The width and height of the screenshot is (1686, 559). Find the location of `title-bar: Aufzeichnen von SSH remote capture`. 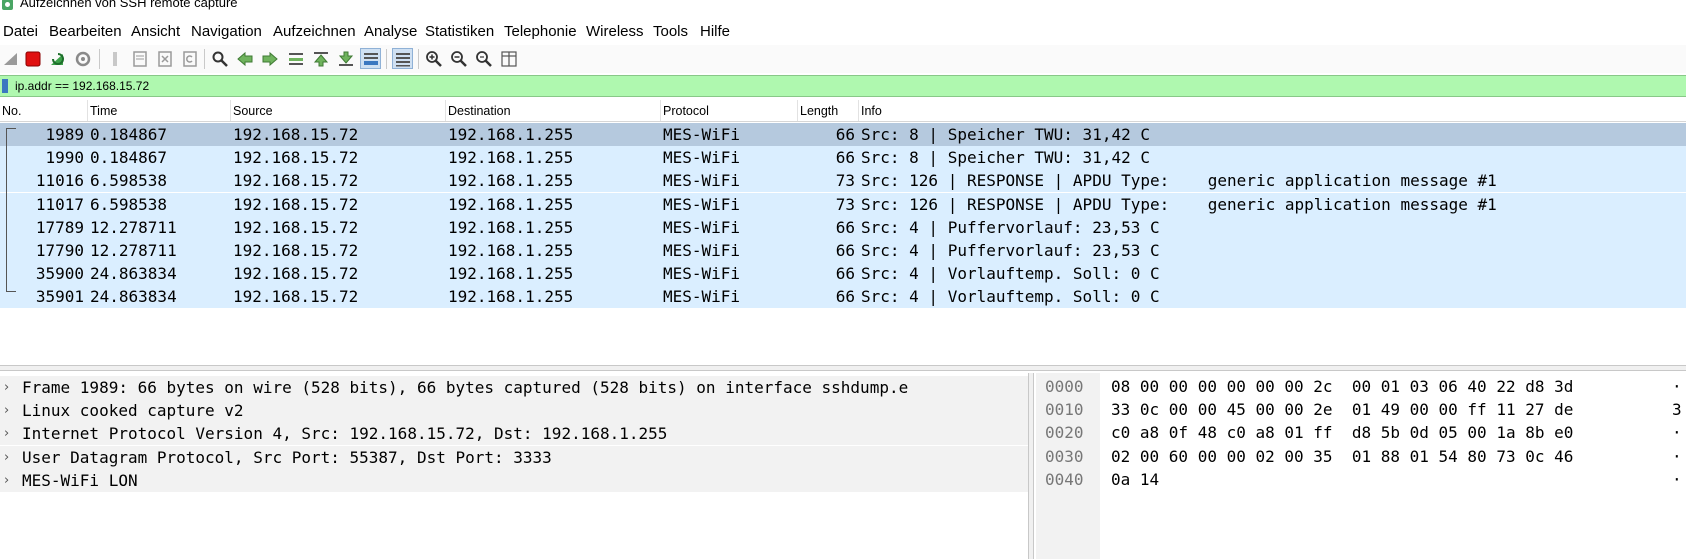

title-bar: Aufzeichnen von SSH remote capture is located at coordinates (843, 6).